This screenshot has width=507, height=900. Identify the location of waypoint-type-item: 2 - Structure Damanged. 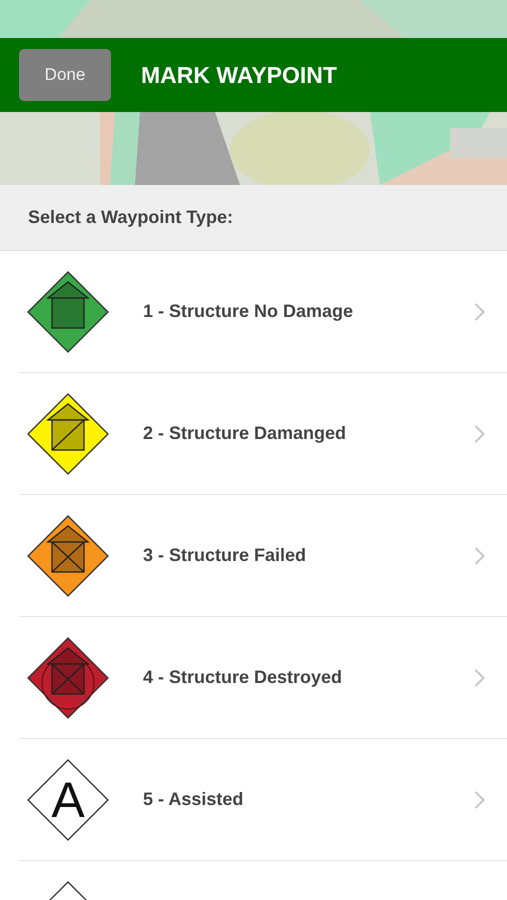
(263, 434).